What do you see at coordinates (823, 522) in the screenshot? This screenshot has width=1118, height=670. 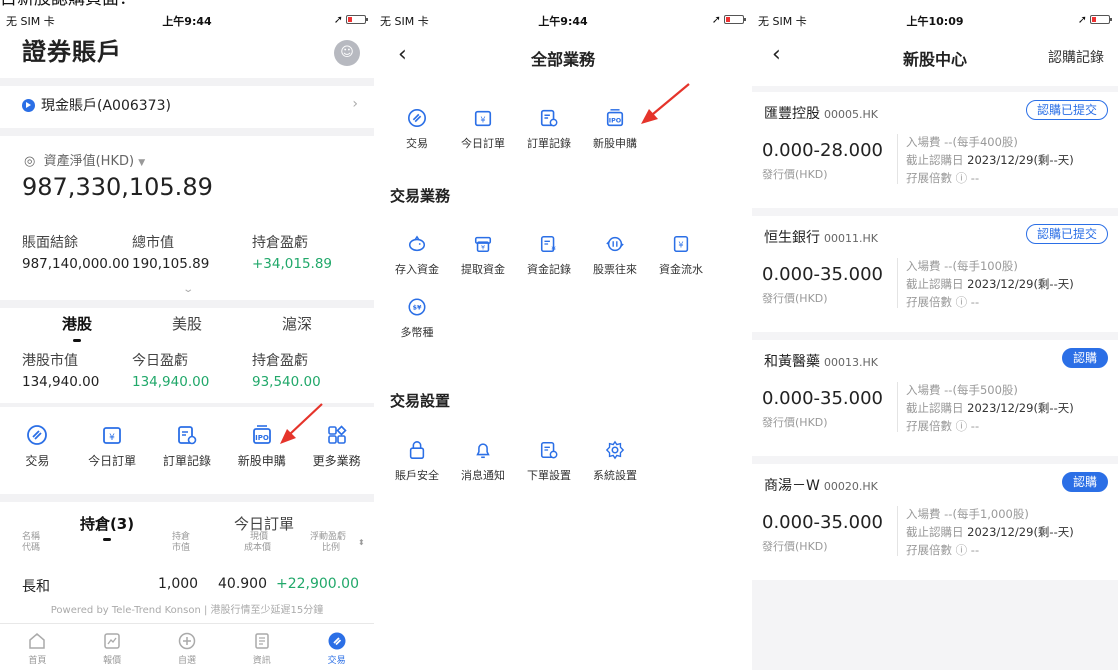 I see `issue-price: 0.000-35.000` at bounding box center [823, 522].